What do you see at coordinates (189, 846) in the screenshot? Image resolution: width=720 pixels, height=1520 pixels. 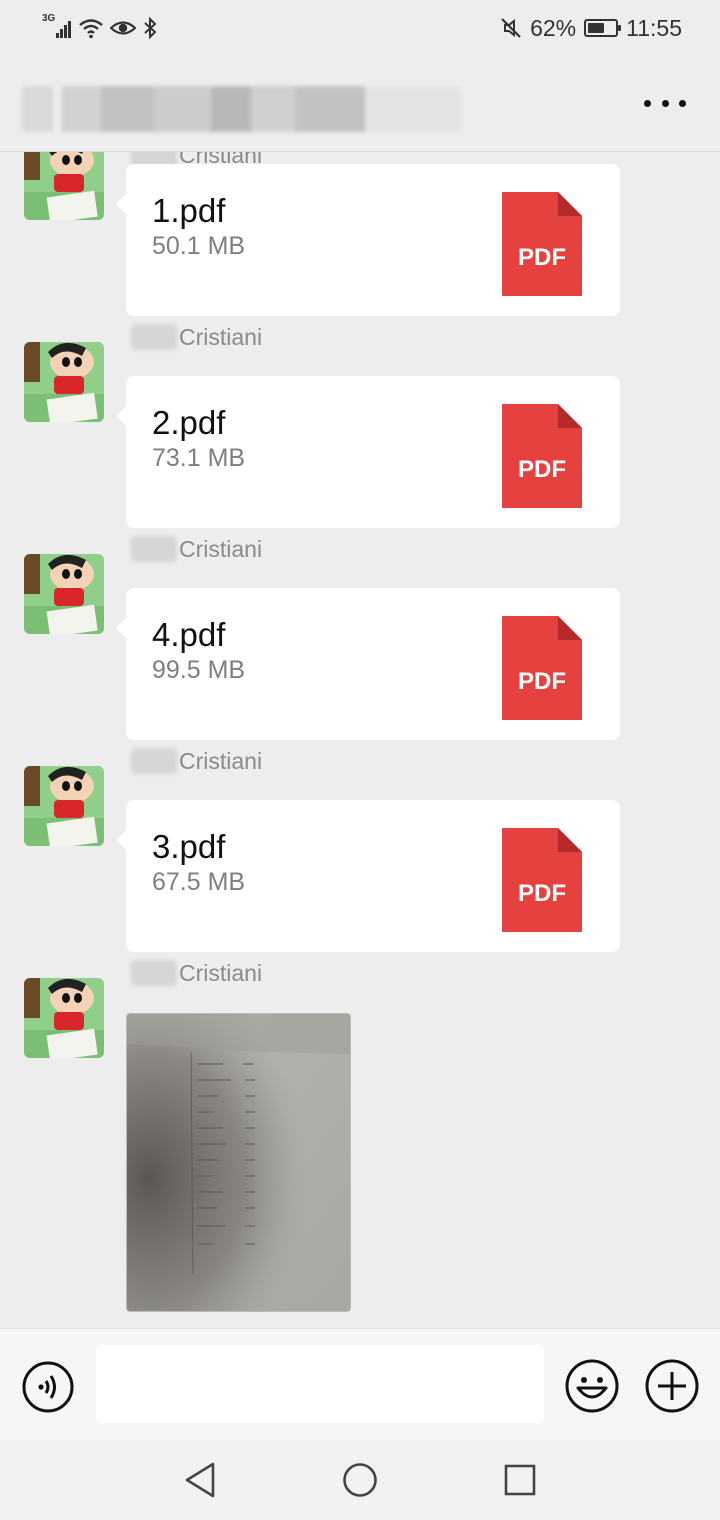 I see `file-name: 3.pdf` at bounding box center [189, 846].